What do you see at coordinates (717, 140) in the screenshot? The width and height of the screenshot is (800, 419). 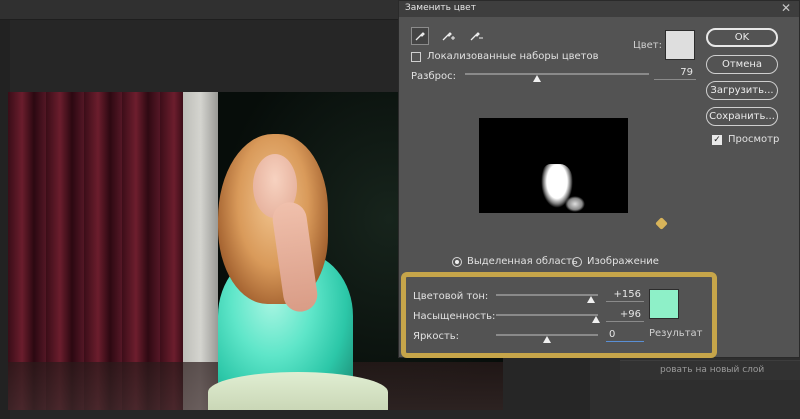 I see `preview-checkbox: ✓` at bounding box center [717, 140].